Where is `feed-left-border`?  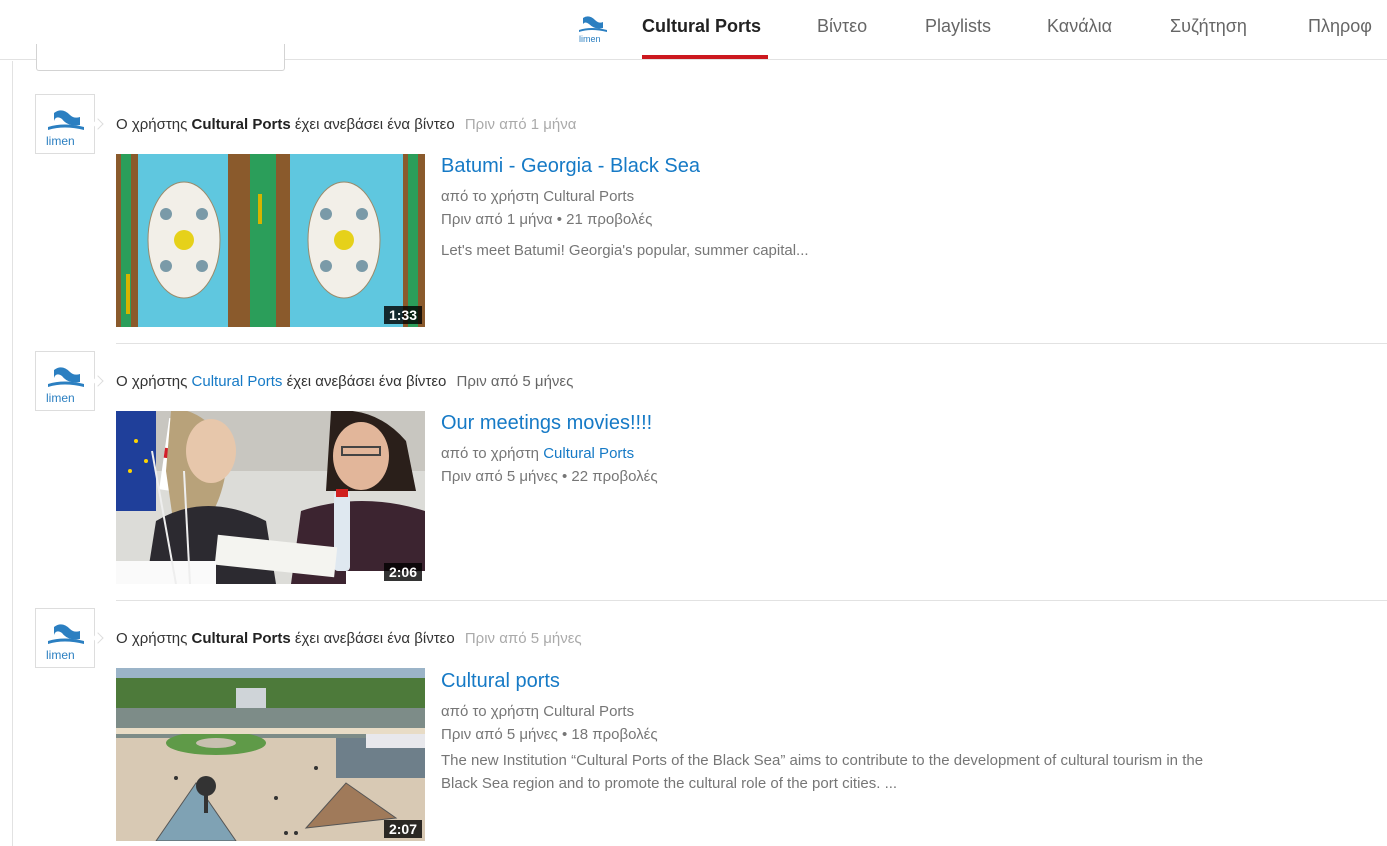 feed-left-border is located at coordinates (12, 453).